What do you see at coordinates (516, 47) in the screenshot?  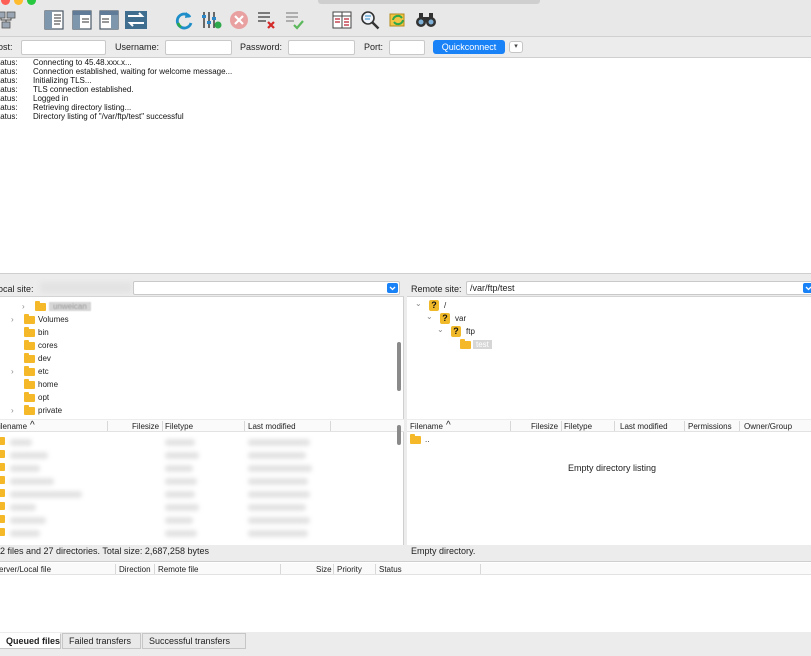 I see `quickconnect-history-dropdown: ▾` at bounding box center [516, 47].